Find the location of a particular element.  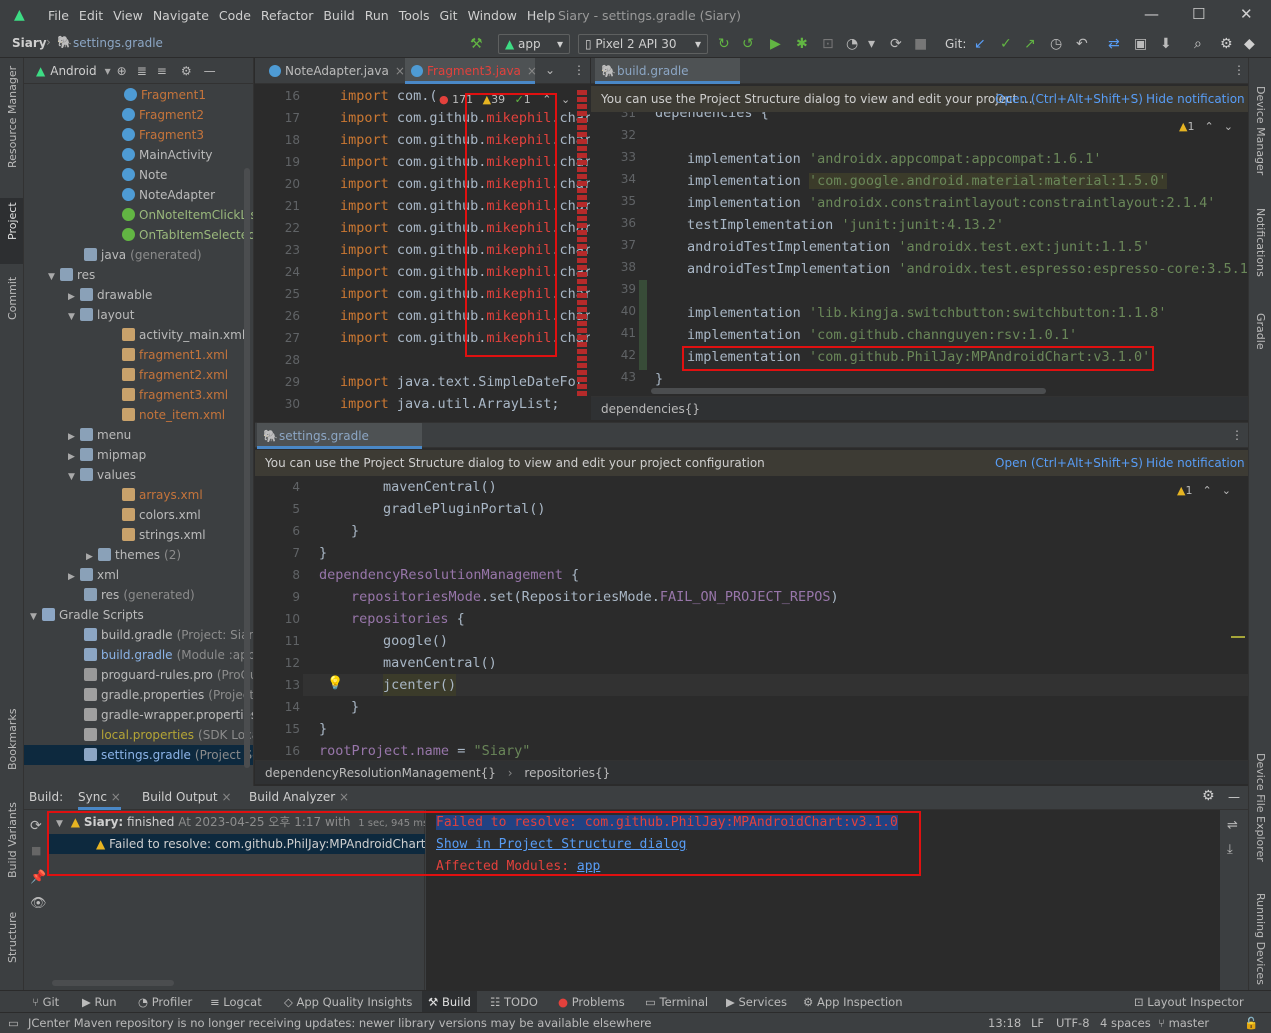

run-icon: ▶ is located at coordinates (775, 44).